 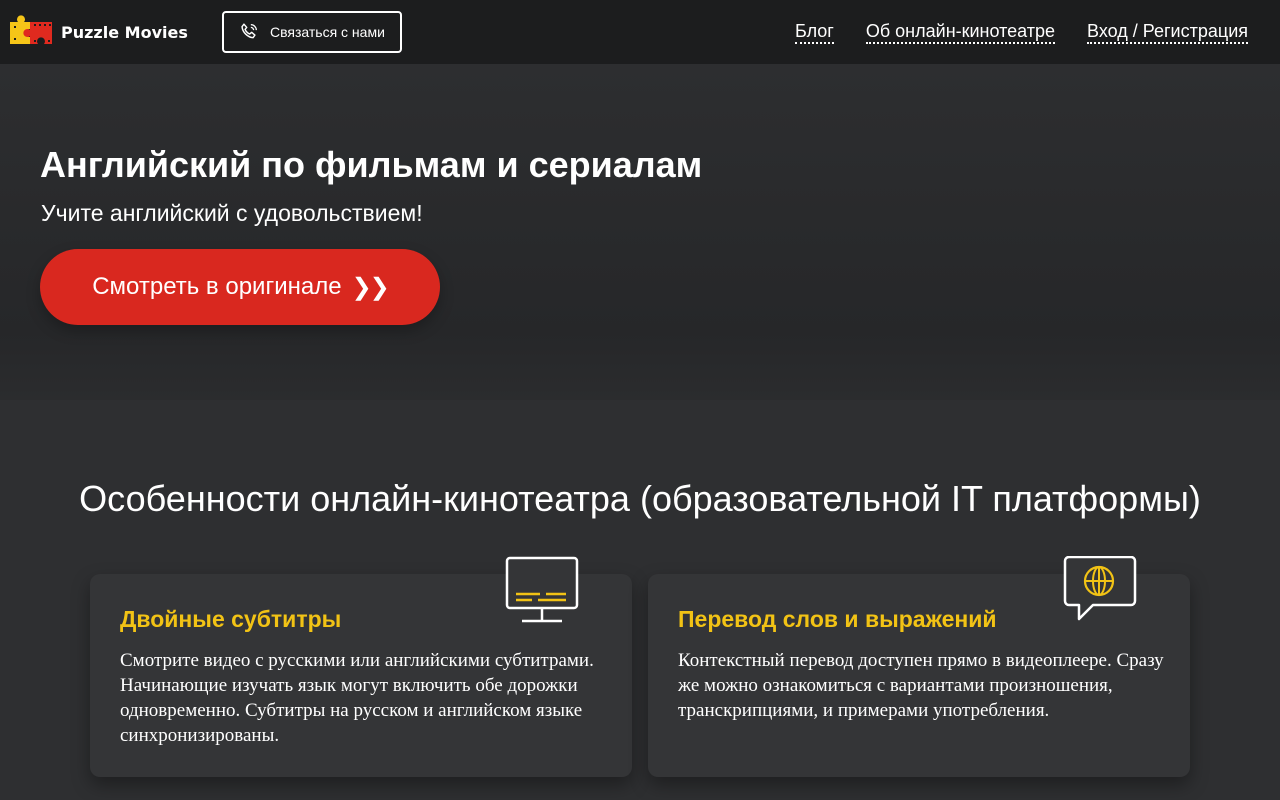 What do you see at coordinates (124, 32) in the screenshot?
I see `brand-name: Puzzle Movies` at bounding box center [124, 32].